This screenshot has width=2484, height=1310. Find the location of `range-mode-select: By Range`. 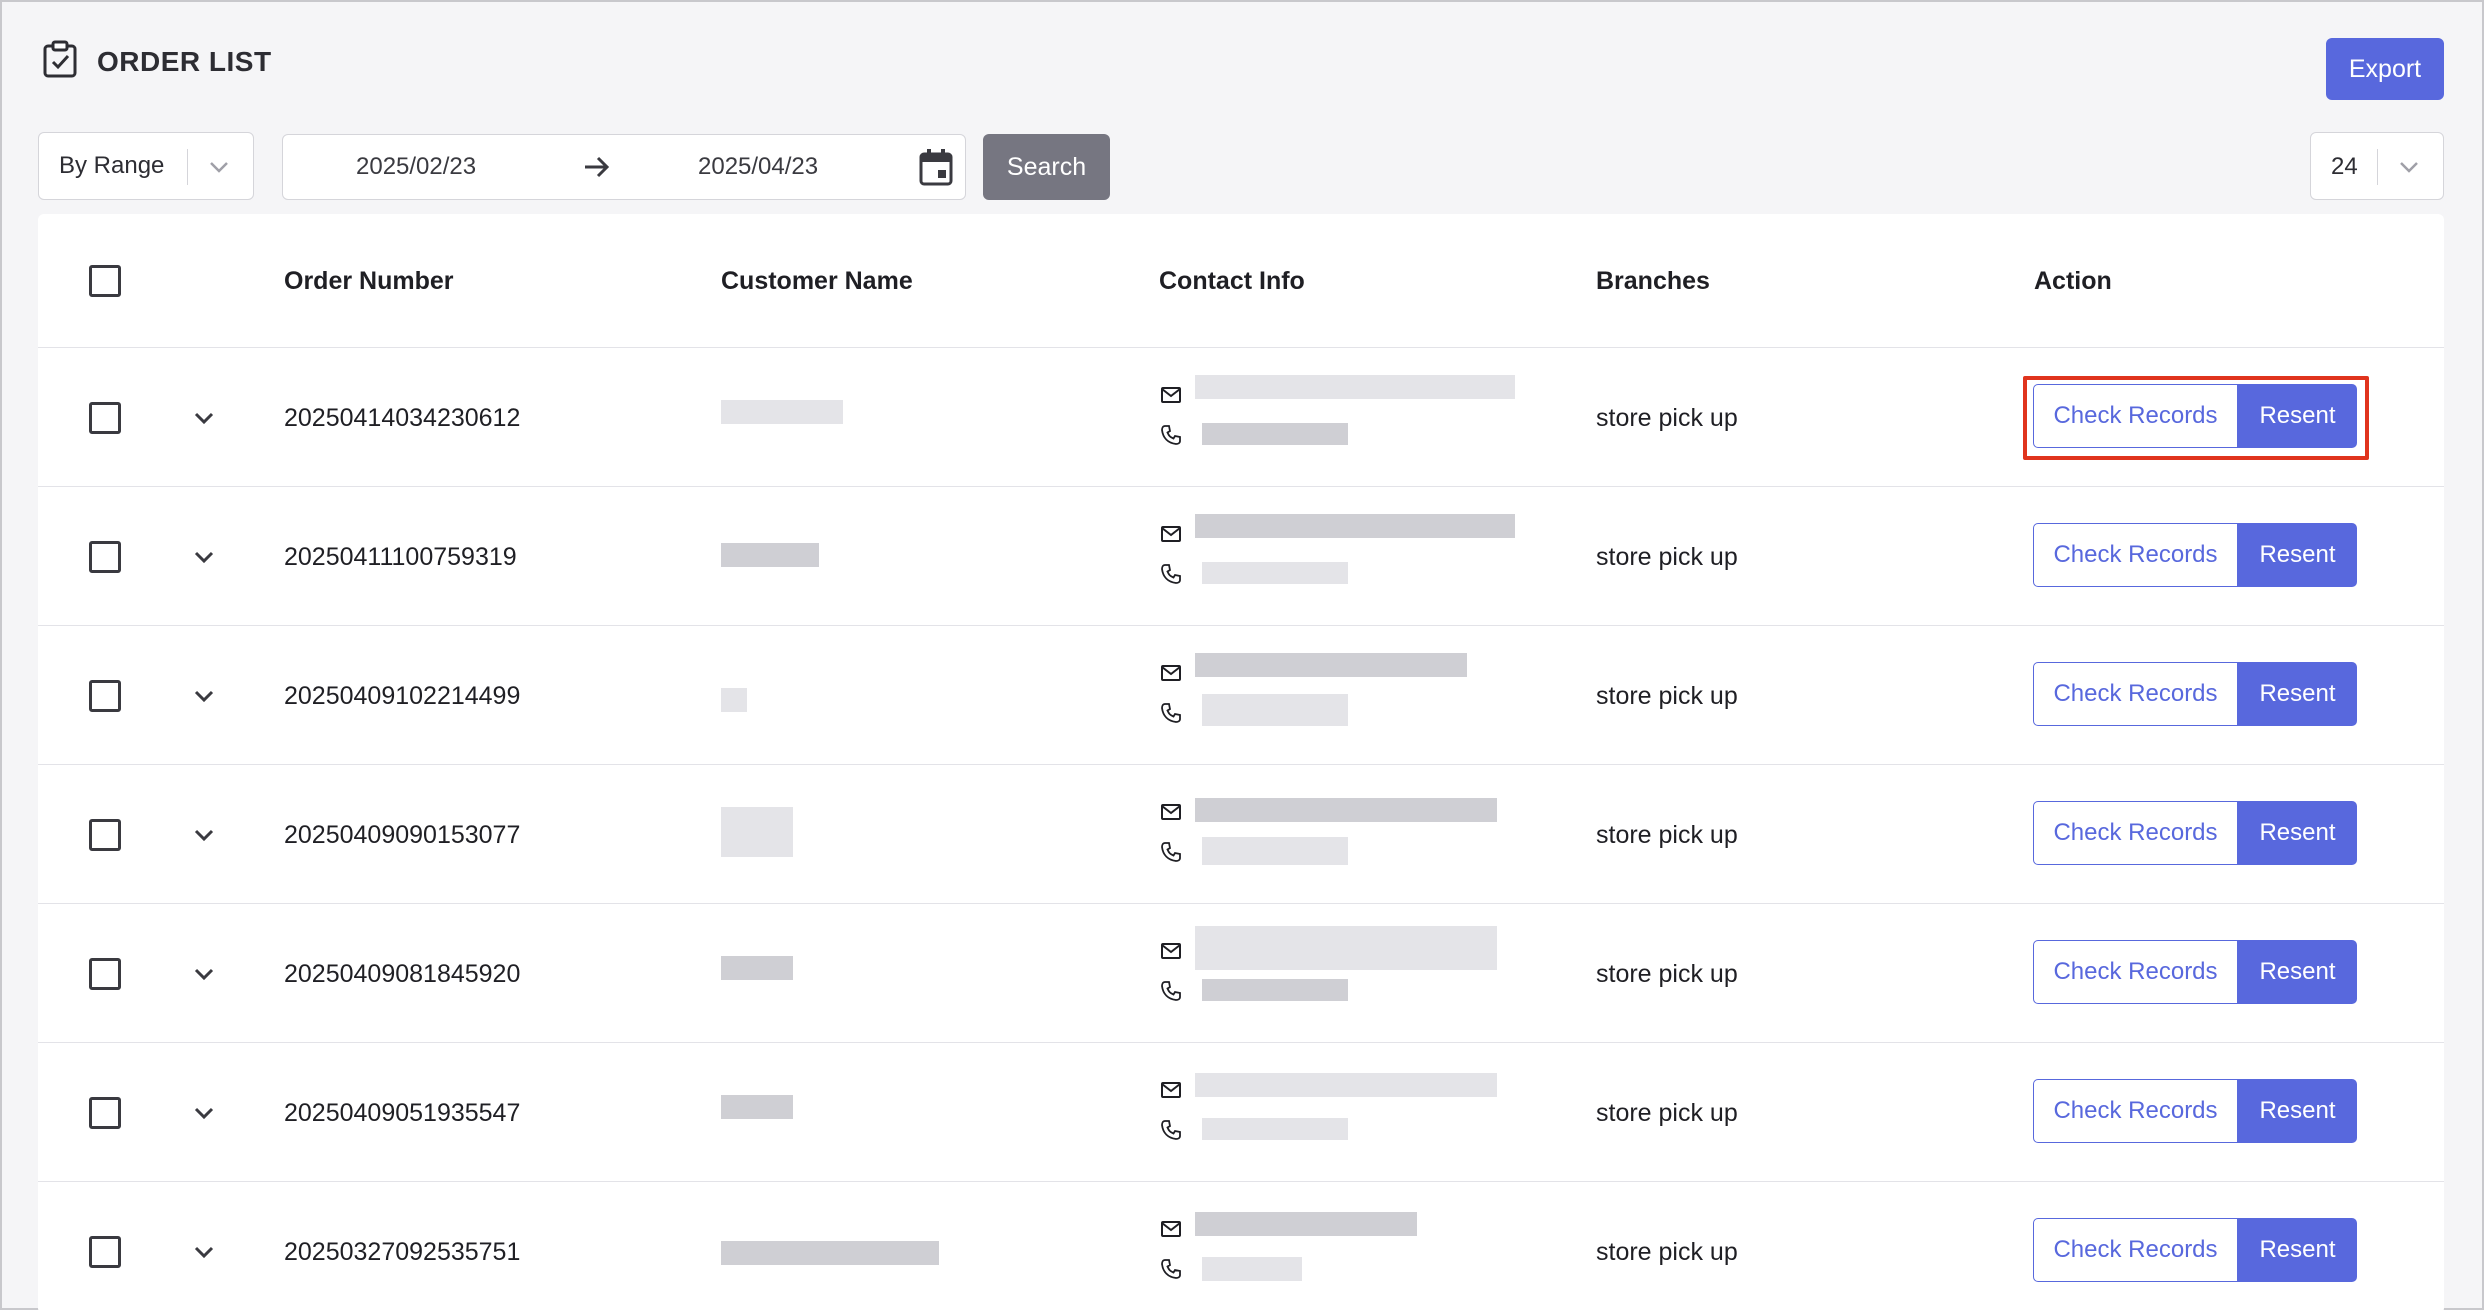

range-mode-select: By Range is located at coordinates (146, 166).